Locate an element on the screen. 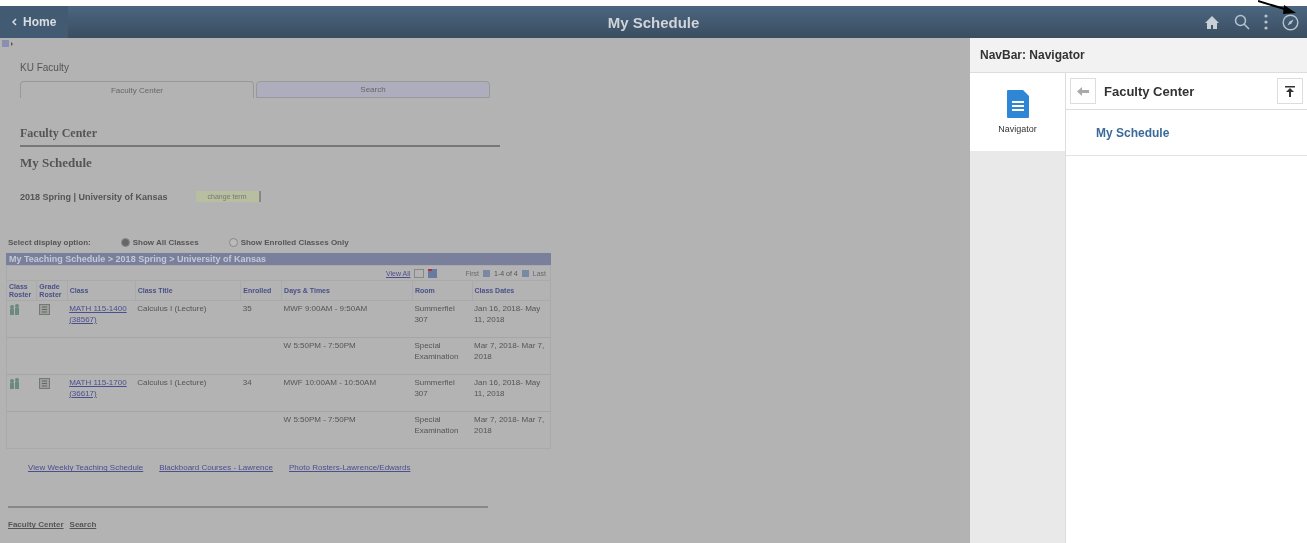 The height and width of the screenshot is (543, 1307). compass-icon is located at coordinates (1290, 22).